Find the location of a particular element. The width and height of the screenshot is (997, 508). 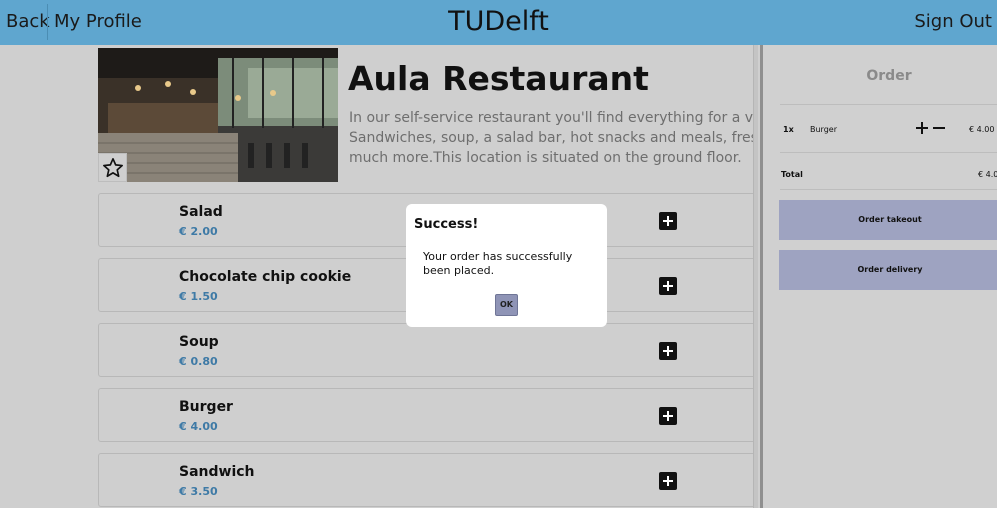

order-total-value: € 4.00 is located at coordinates (987, 174).